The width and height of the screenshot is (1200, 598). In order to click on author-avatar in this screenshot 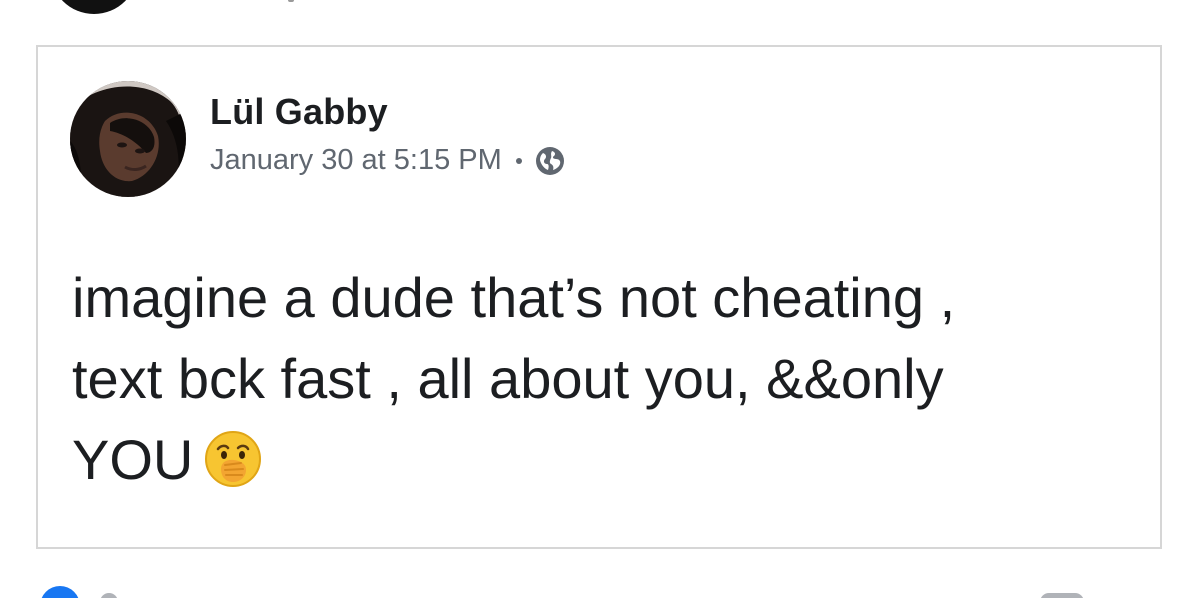, I will do `click(128, 139)`.